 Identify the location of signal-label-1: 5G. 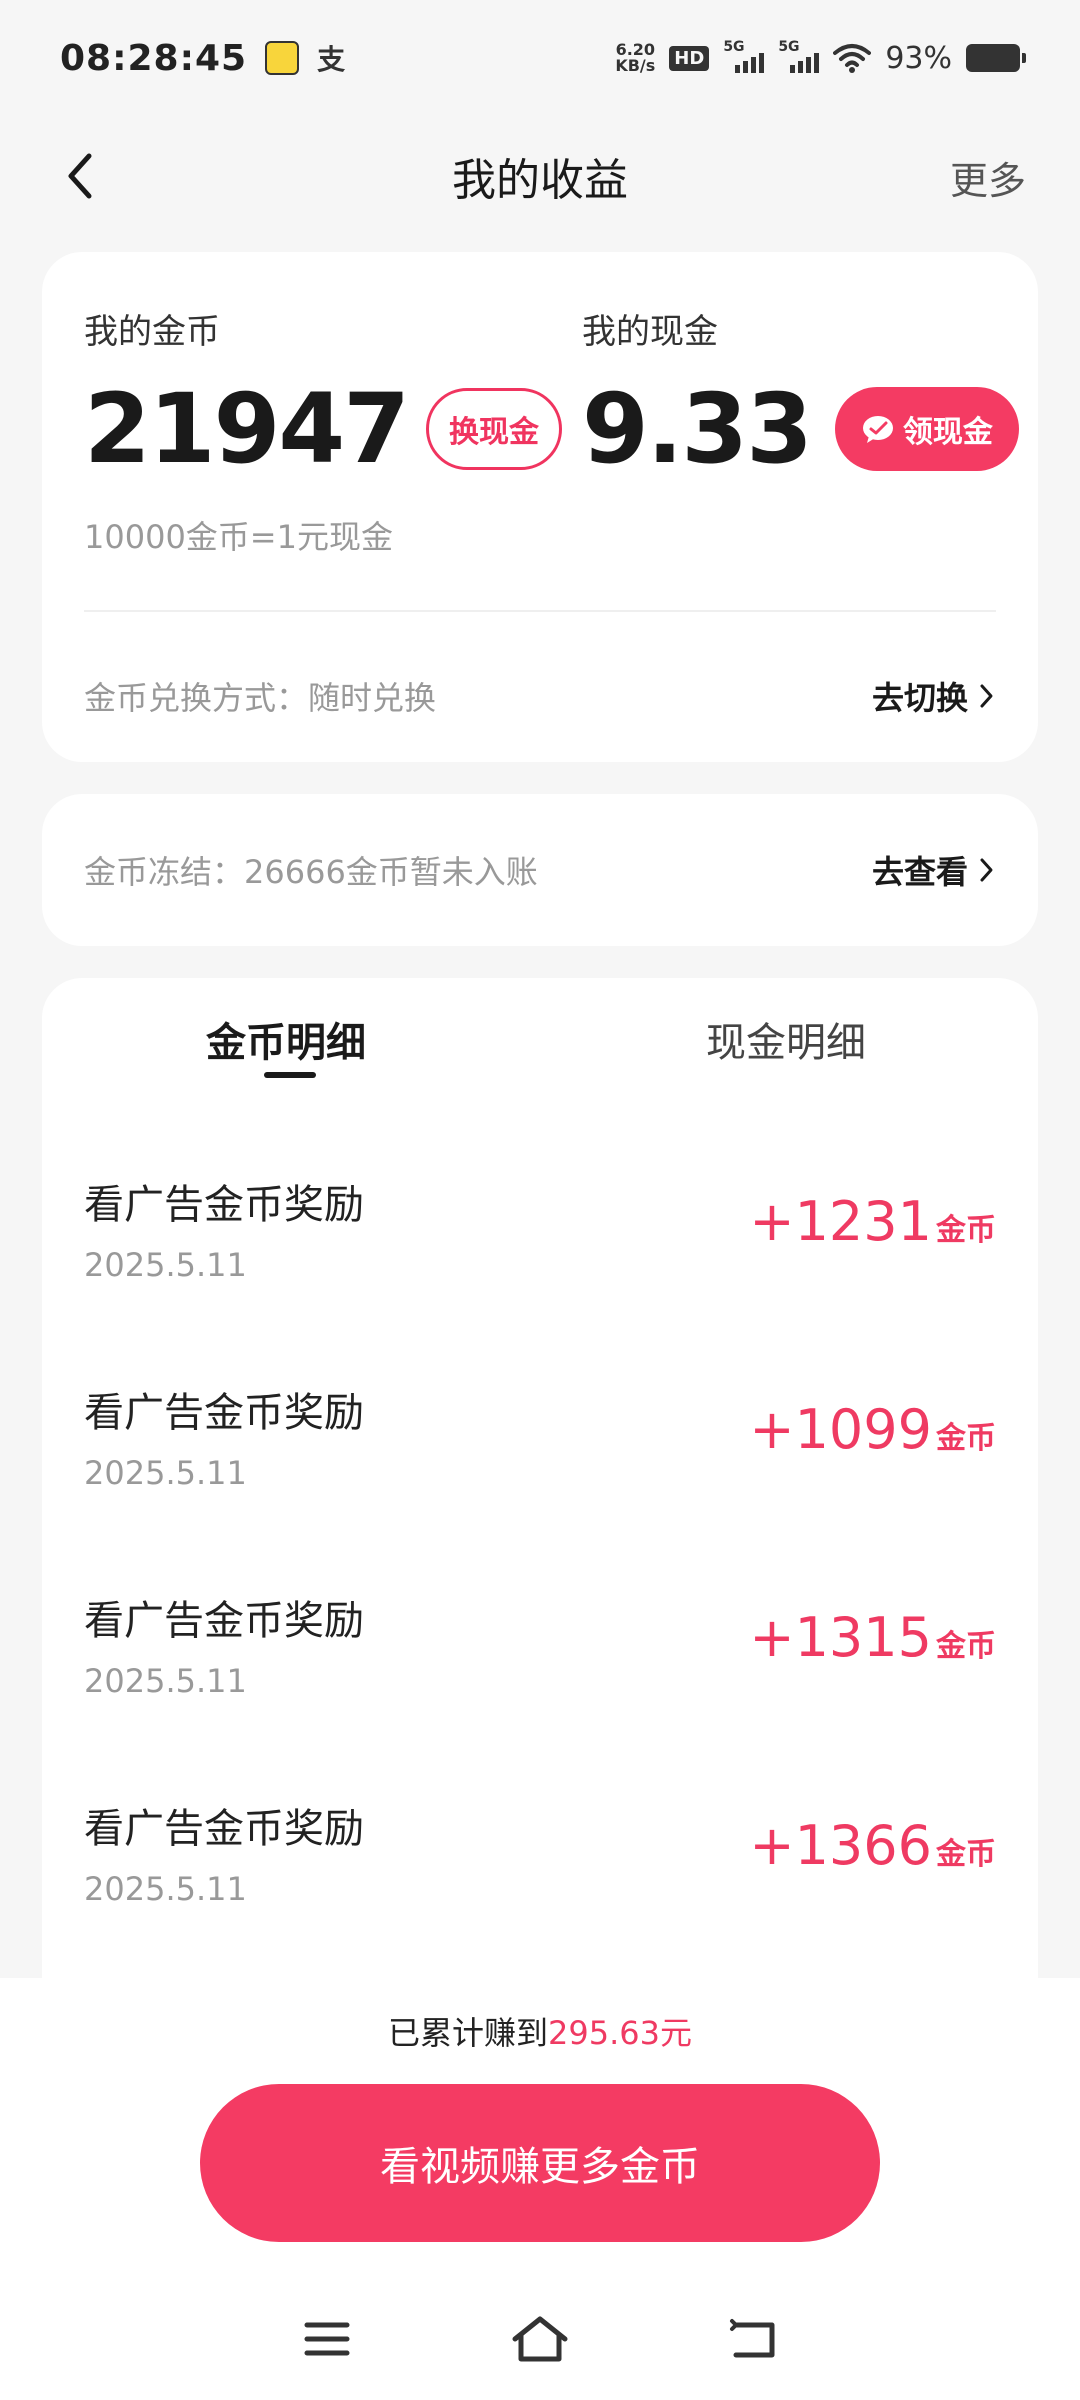
(734, 47).